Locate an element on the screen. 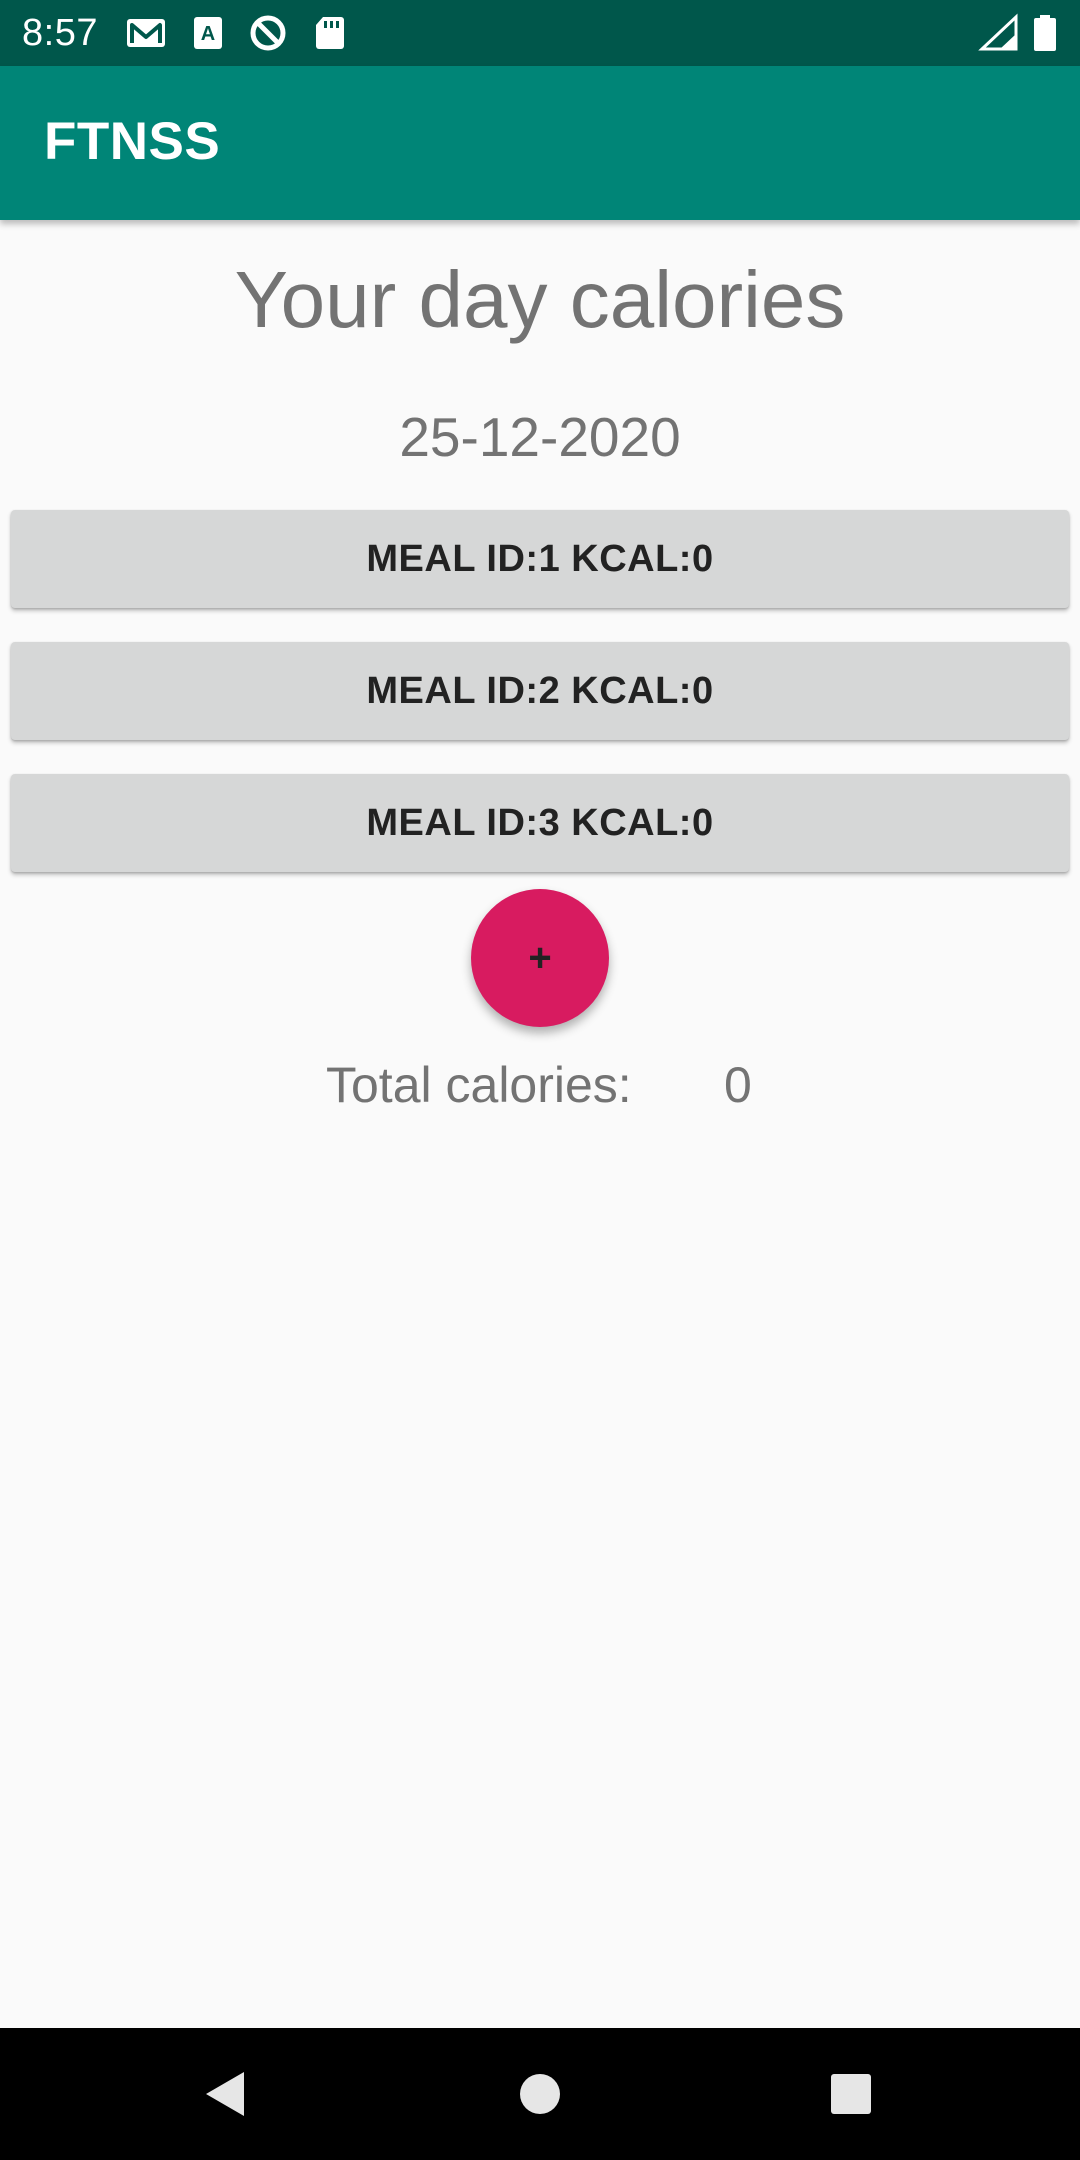  status-time: 8:57 is located at coordinates (60, 33).